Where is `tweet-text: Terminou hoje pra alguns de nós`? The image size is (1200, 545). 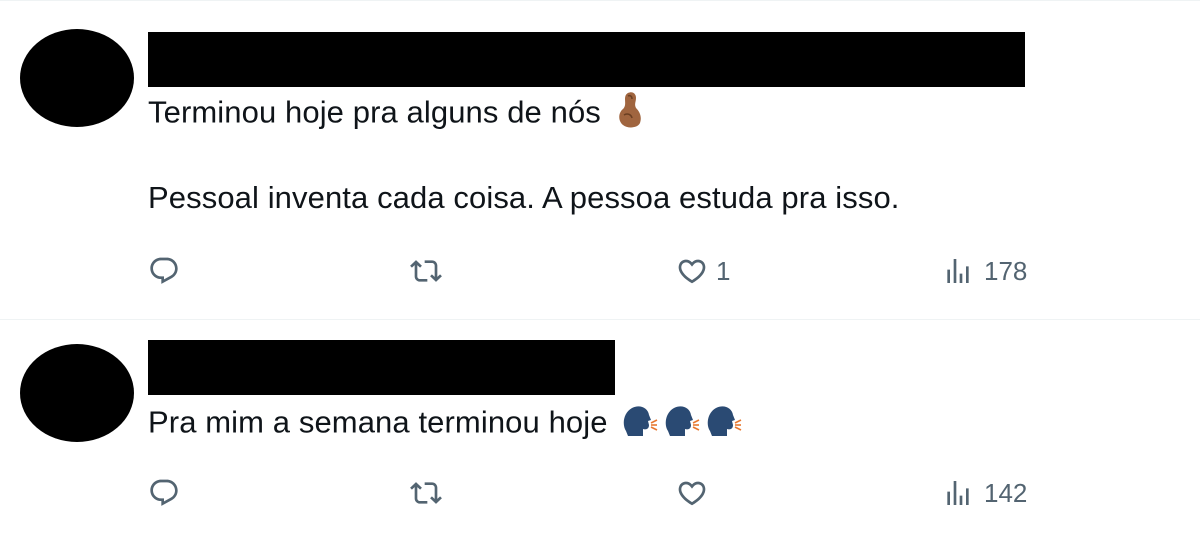 tweet-text: Terminou hoje pra alguns de nós is located at coordinates (398, 114).